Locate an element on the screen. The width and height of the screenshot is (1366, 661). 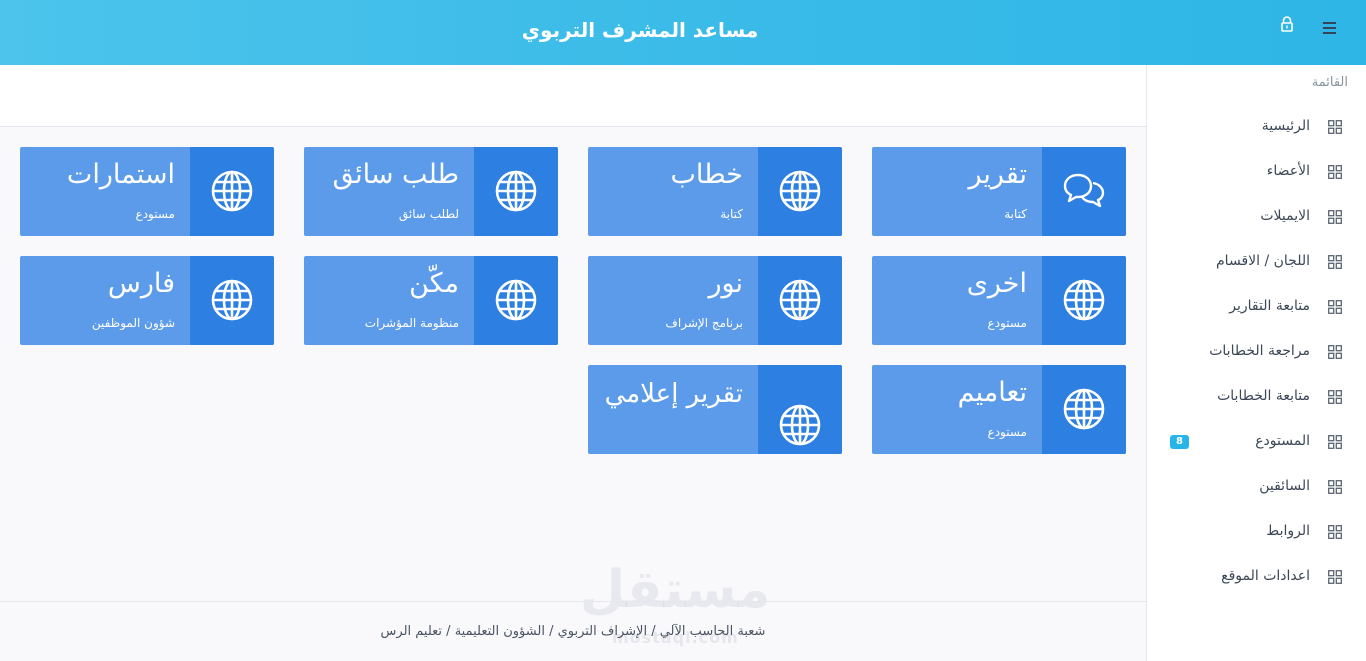
sidebar-item-letters-followup: متابعة الخطابات is located at coordinates (1256, 397).